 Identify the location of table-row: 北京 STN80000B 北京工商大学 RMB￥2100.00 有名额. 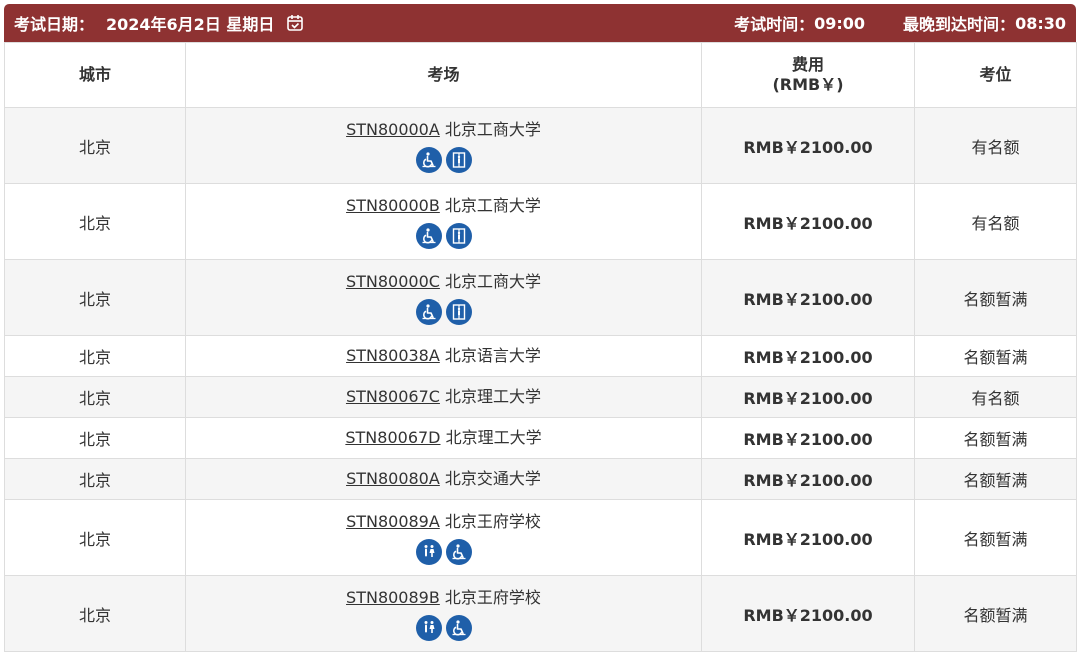
(540, 221).